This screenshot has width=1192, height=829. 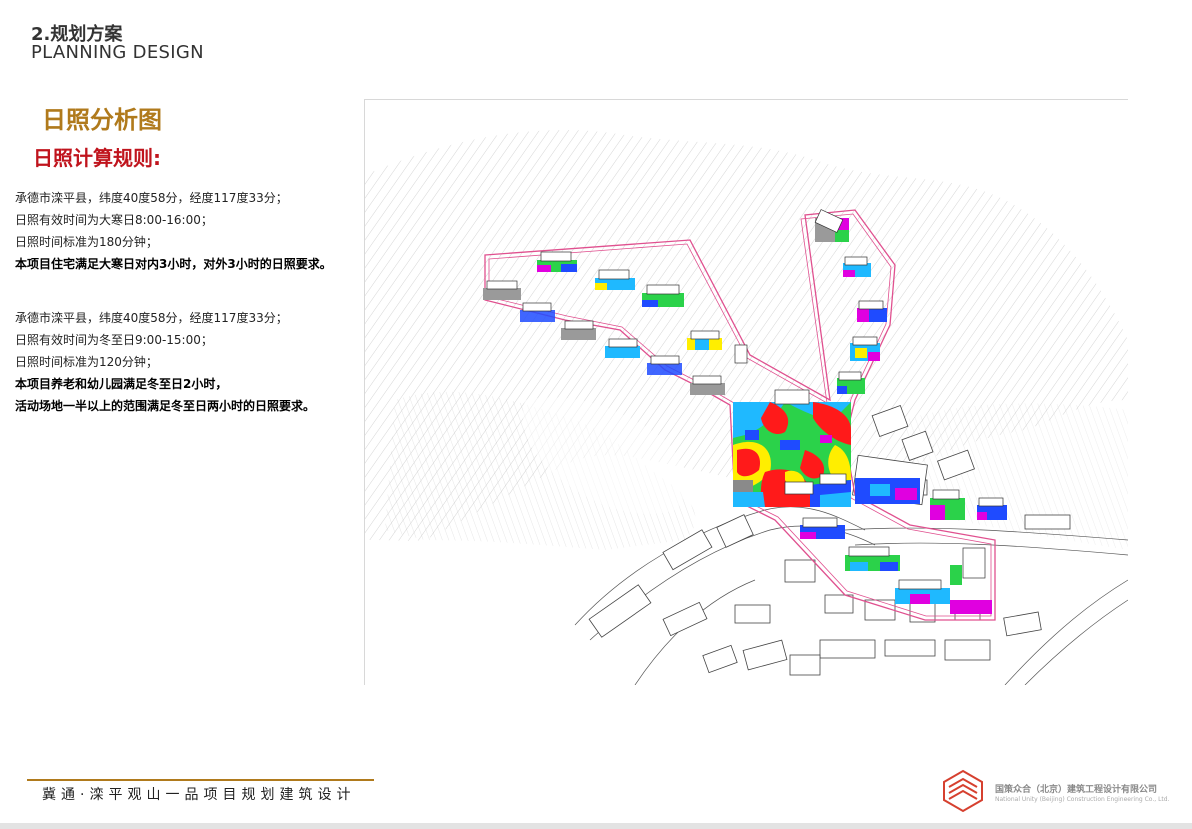 I want to click on rule-requirement-2b: 活动场地一半以上的范围满足冬至日两小时的日照要求。, so click(x=165, y=406).